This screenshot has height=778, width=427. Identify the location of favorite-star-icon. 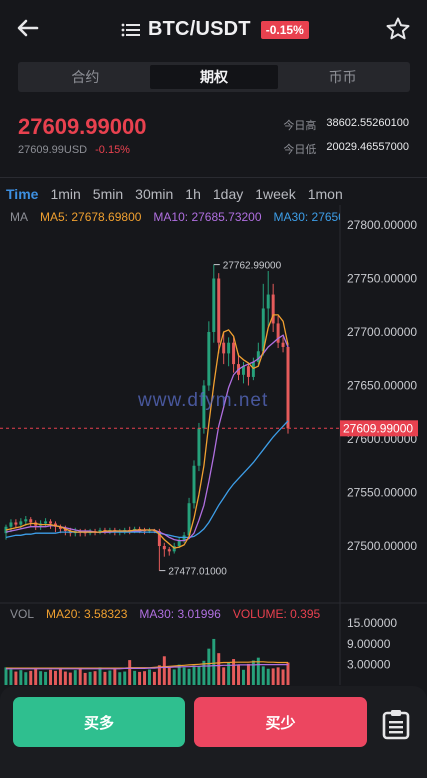
(398, 29).